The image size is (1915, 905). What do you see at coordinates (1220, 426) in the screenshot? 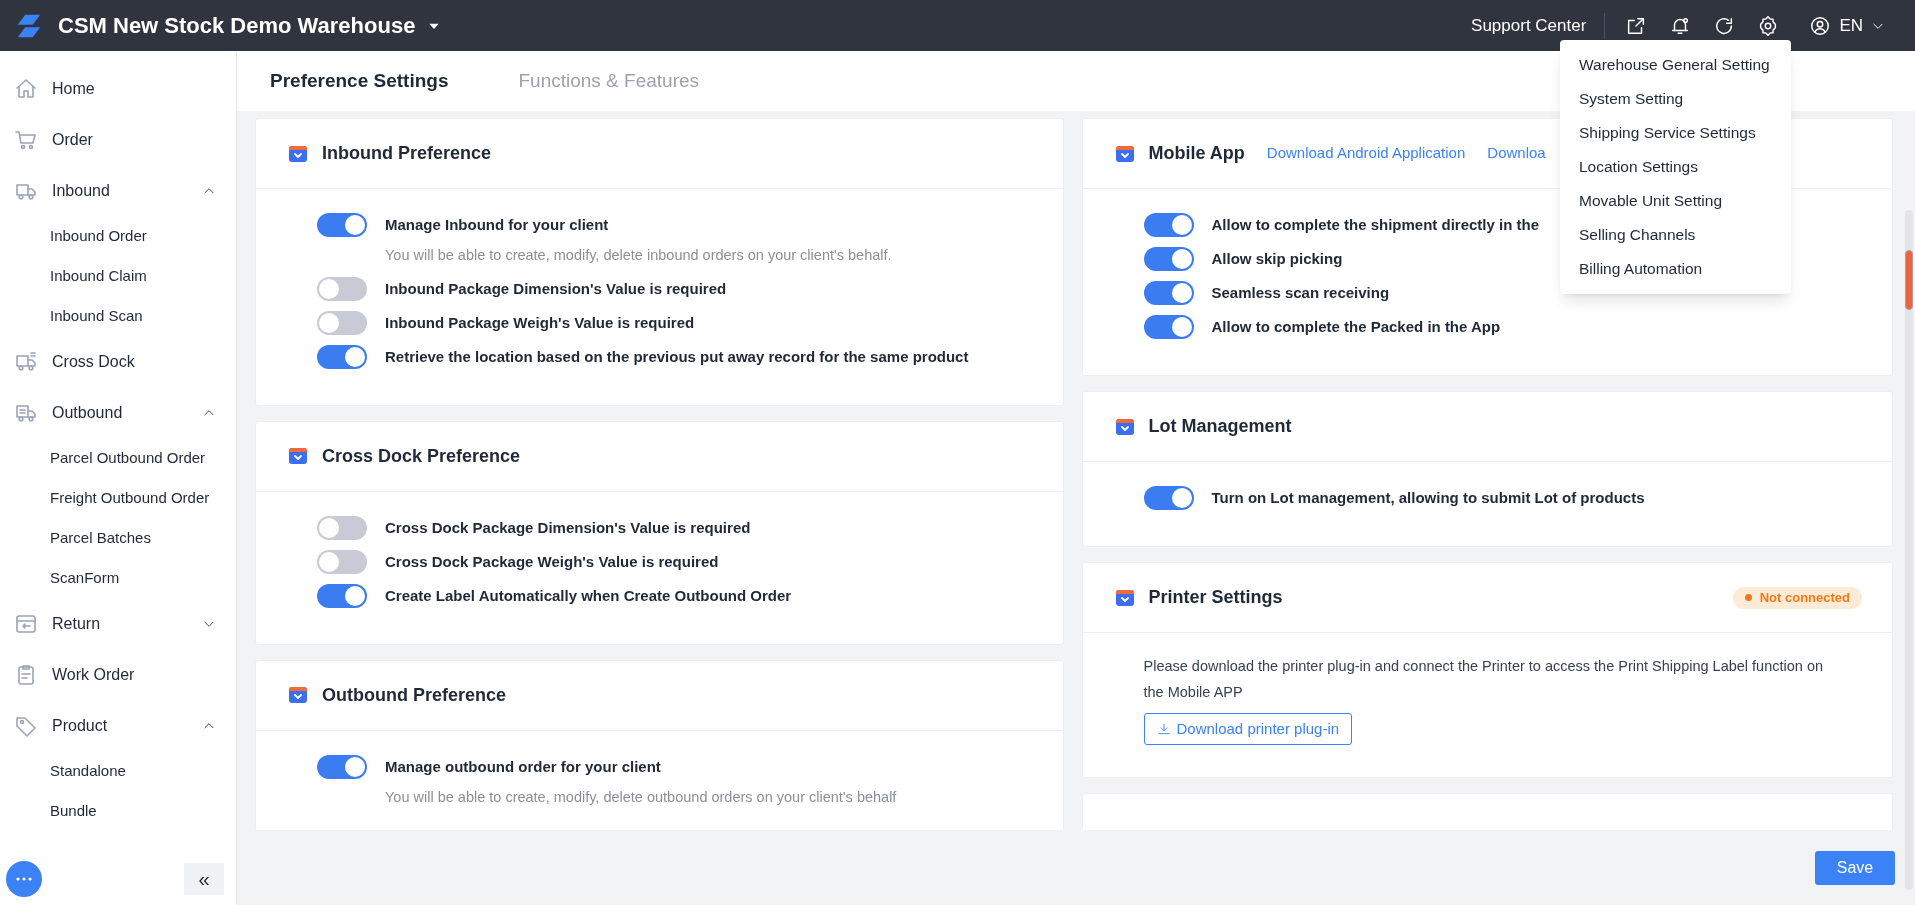
I see `card-title: Lot Management` at bounding box center [1220, 426].